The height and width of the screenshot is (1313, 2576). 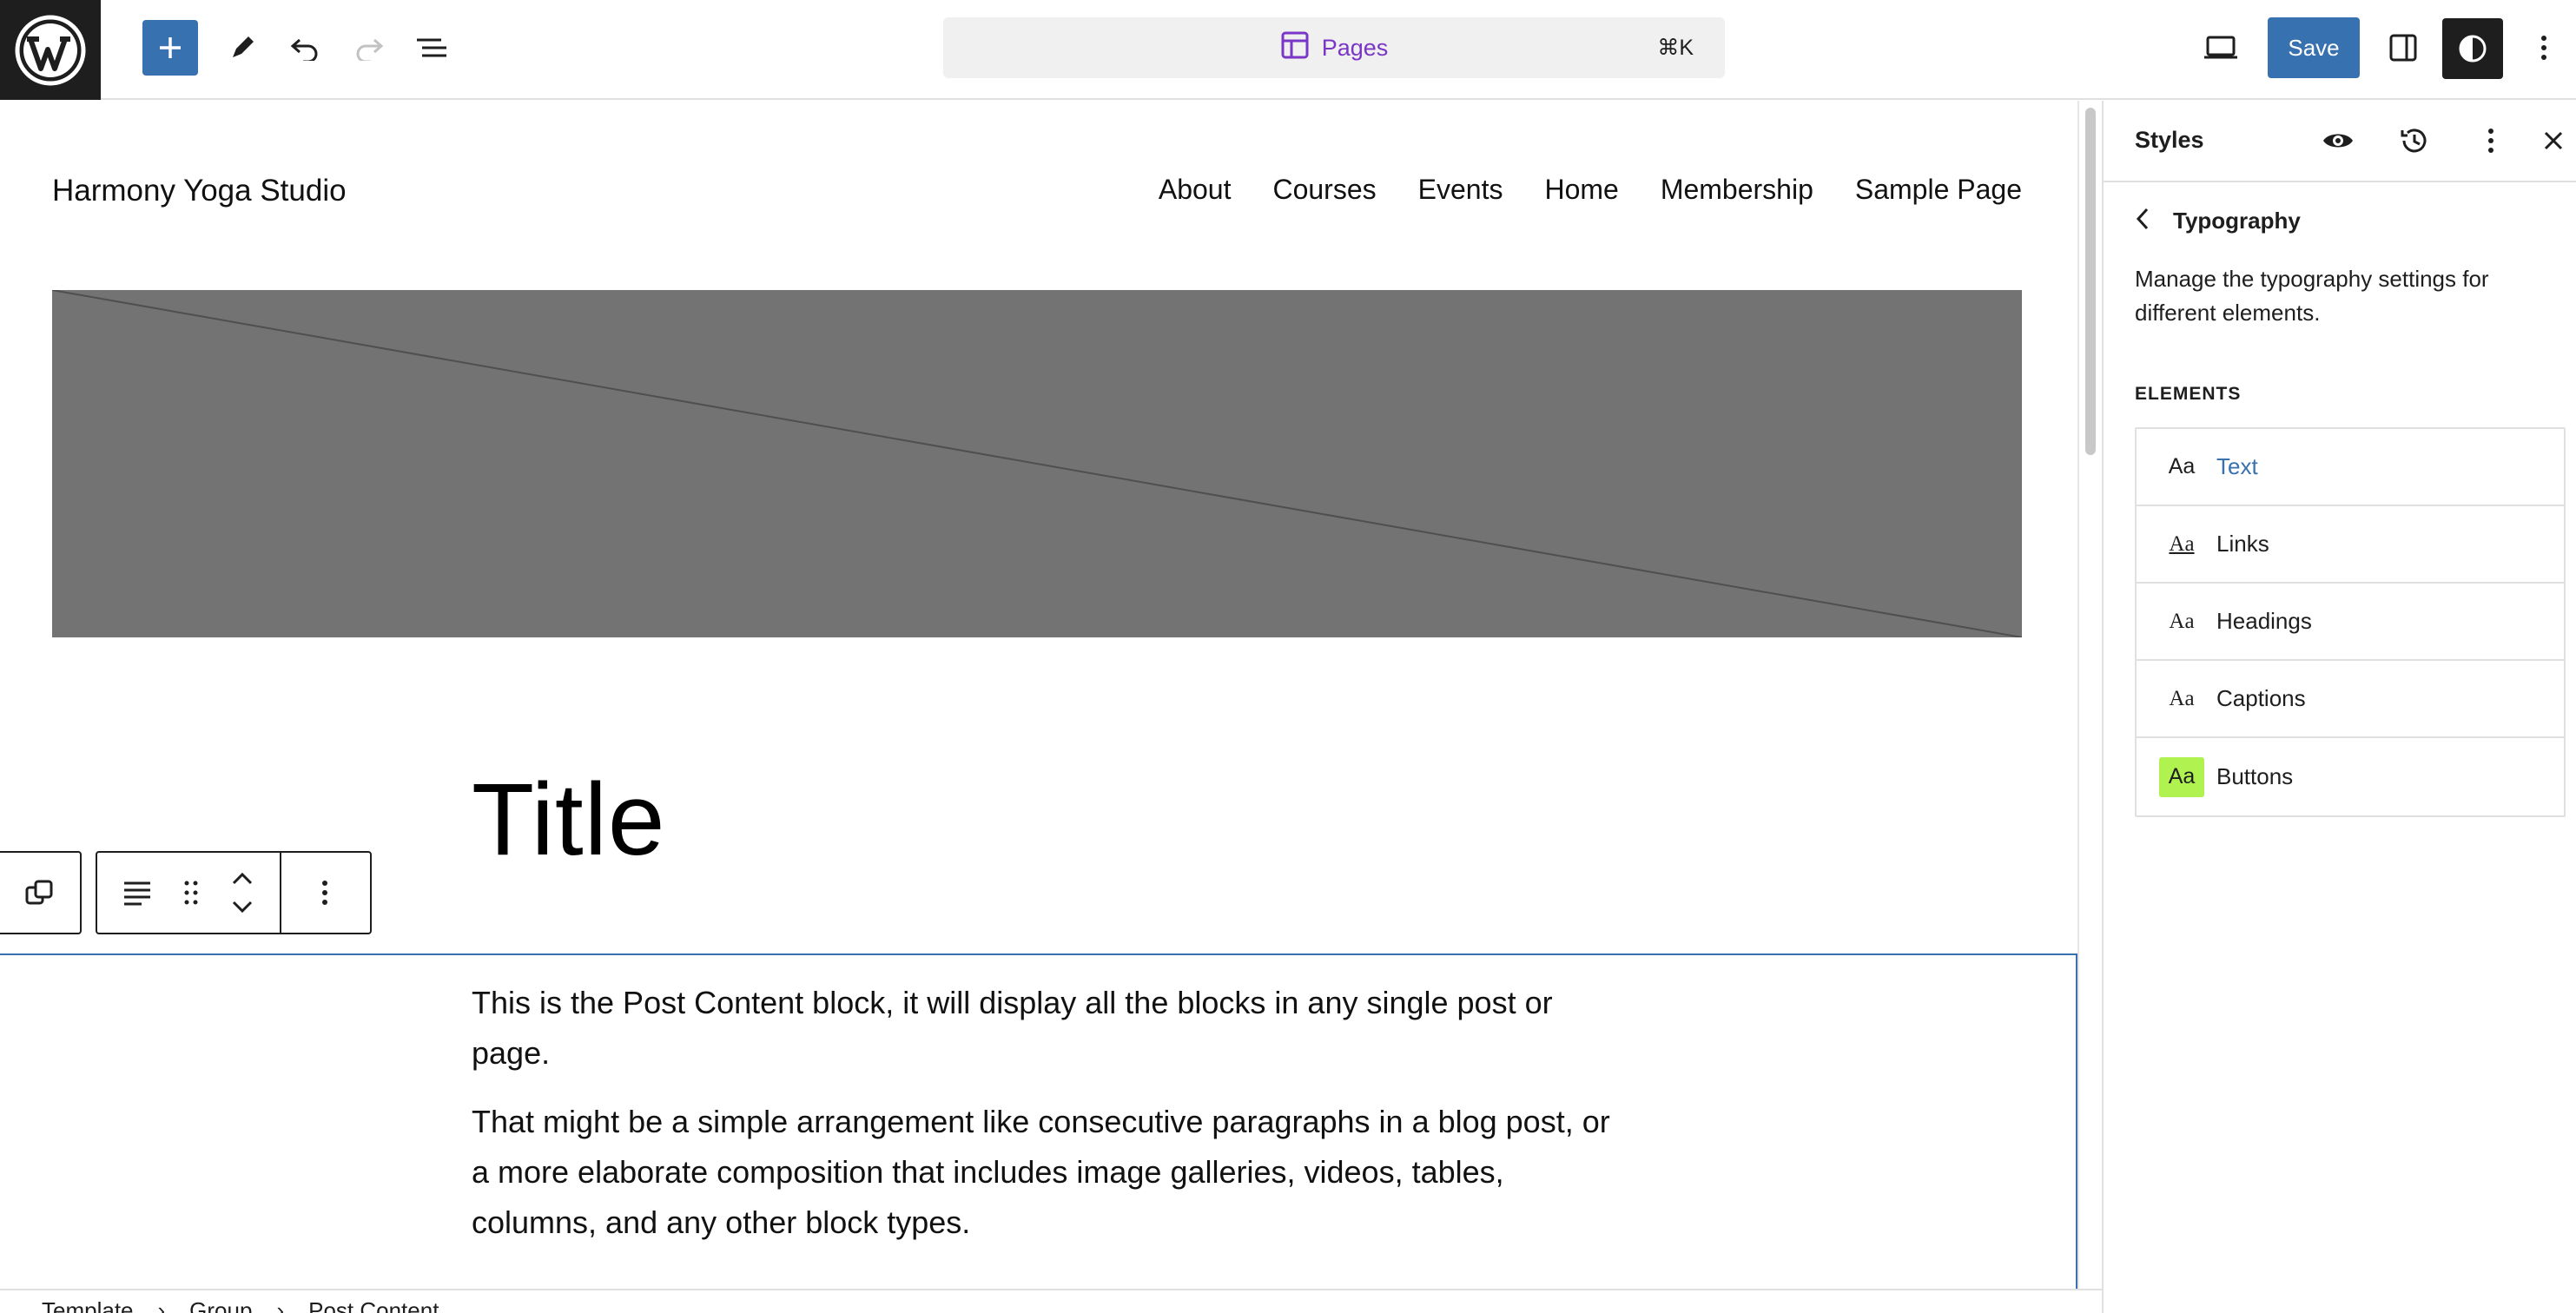 I want to click on redo-icon, so click(x=369, y=47).